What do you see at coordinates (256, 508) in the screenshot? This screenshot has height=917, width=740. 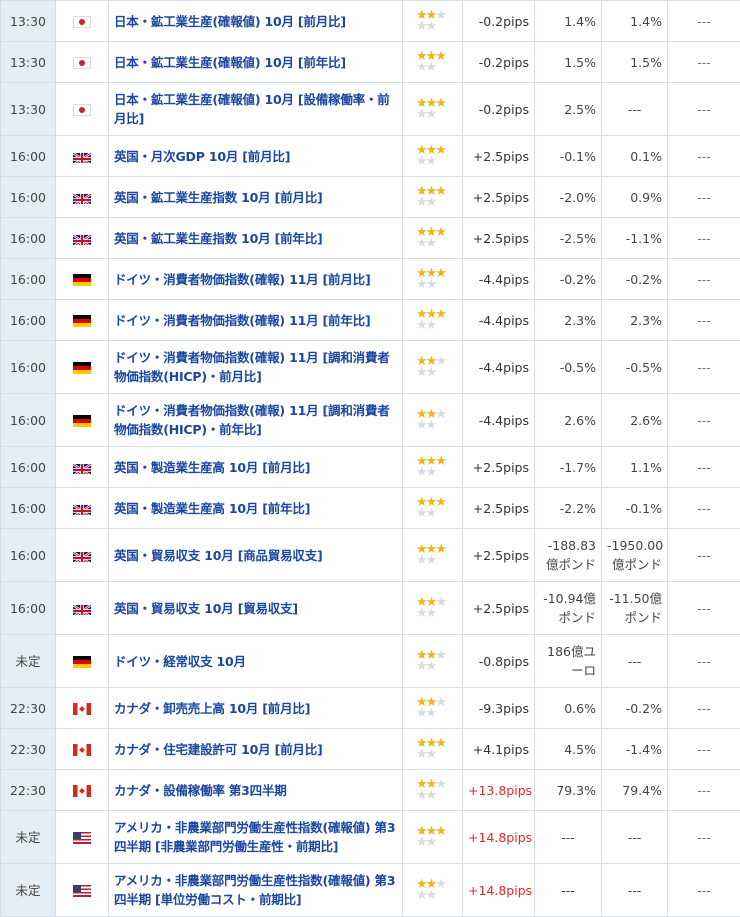 I see `event-name-link: 英国・製造業生産高 10月 [前年比]` at bounding box center [256, 508].